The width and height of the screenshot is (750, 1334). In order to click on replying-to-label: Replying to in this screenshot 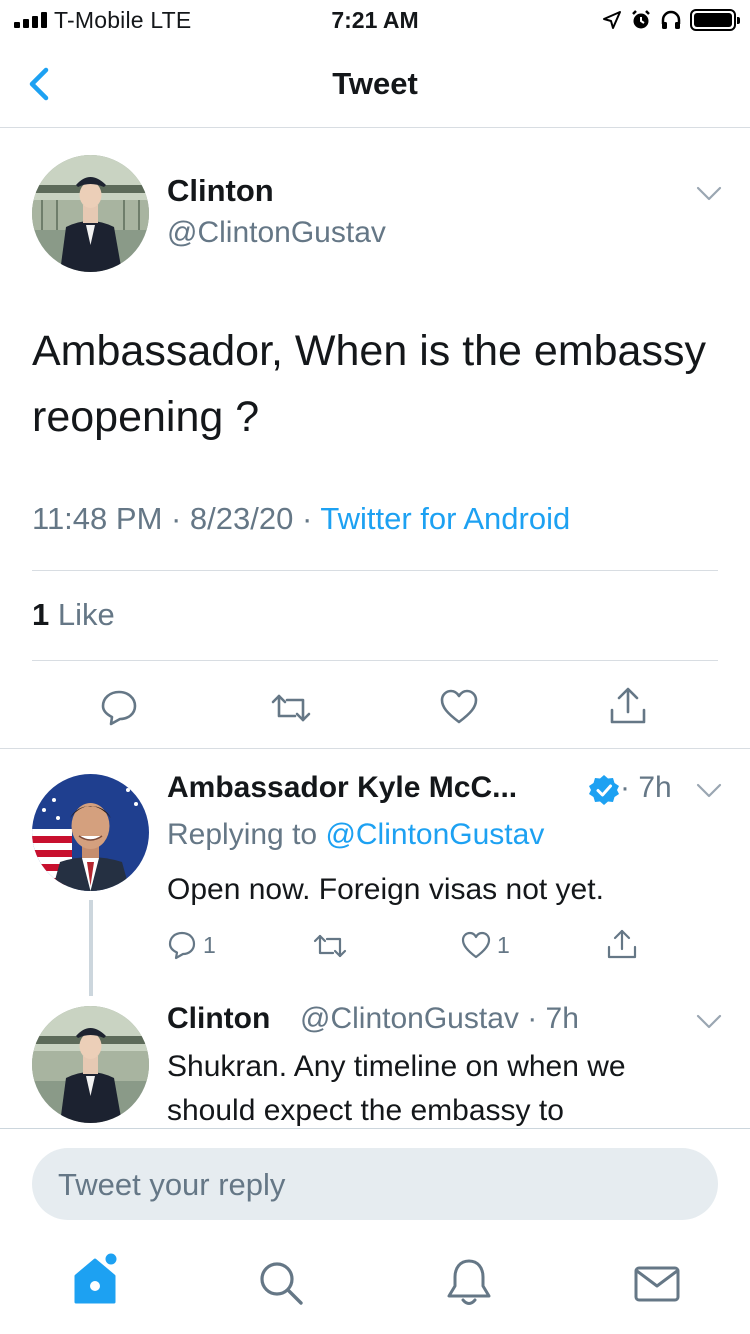, I will do `click(246, 834)`.